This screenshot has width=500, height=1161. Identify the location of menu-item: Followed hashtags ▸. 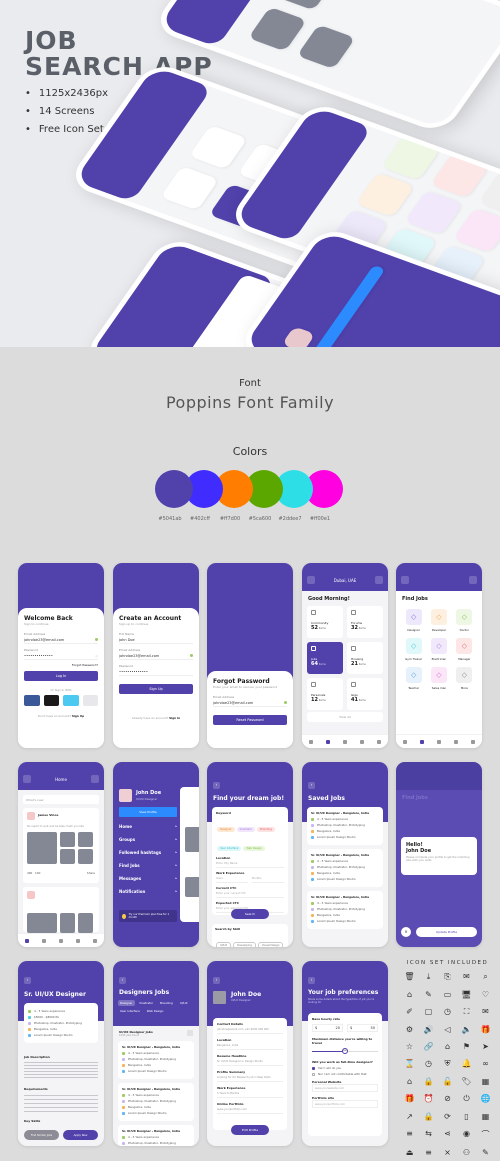
(148, 856).